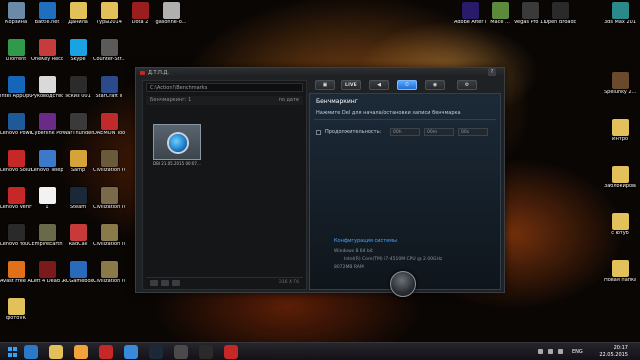  I want to click on desktop-icon-label: Lenovo PowerDVD 10, so click(16, 133).